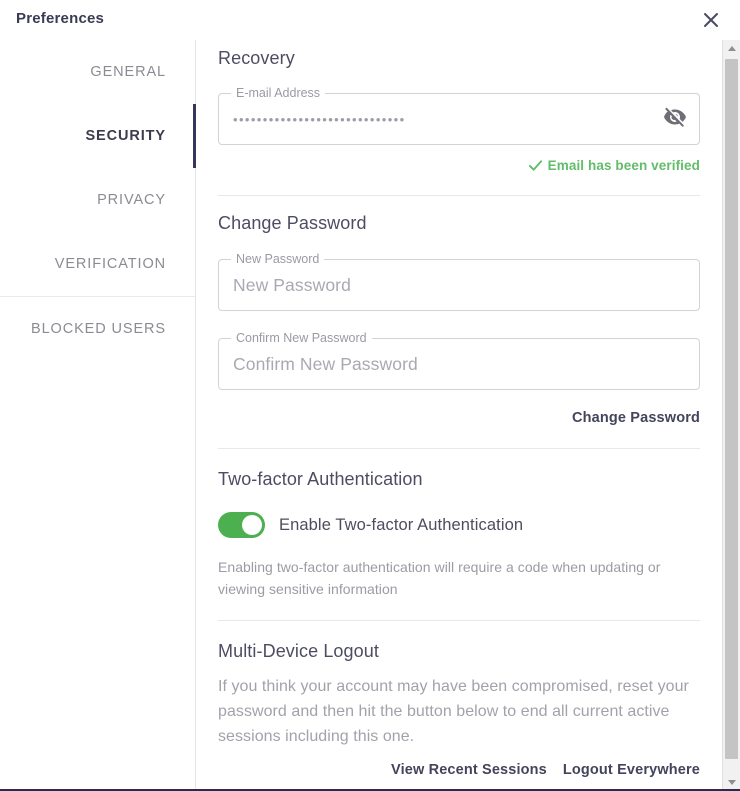 The width and height of the screenshot is (740, 791). Describe the element at coordinates (278, 259) in the screenshot. I see `new-password-field-label: New Password` at that location.